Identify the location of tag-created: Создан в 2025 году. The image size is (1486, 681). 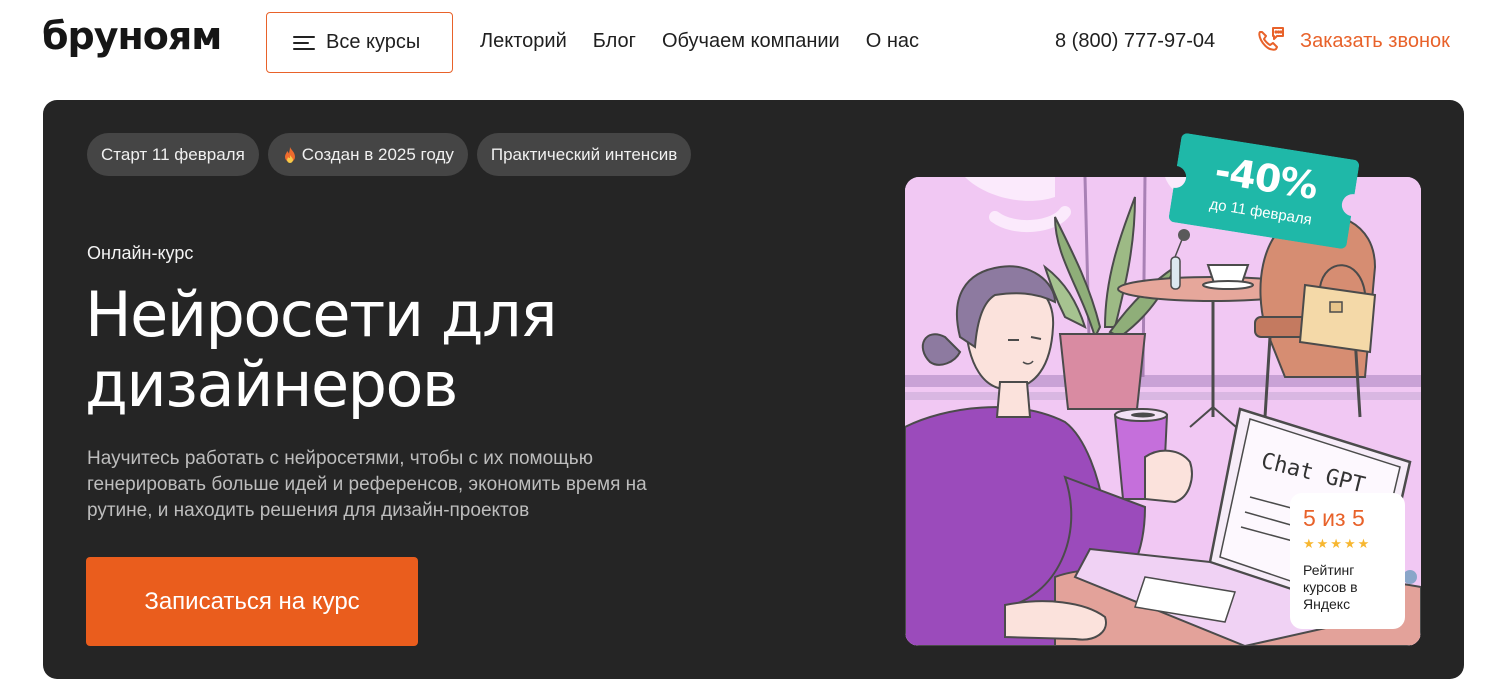
(367, 154).